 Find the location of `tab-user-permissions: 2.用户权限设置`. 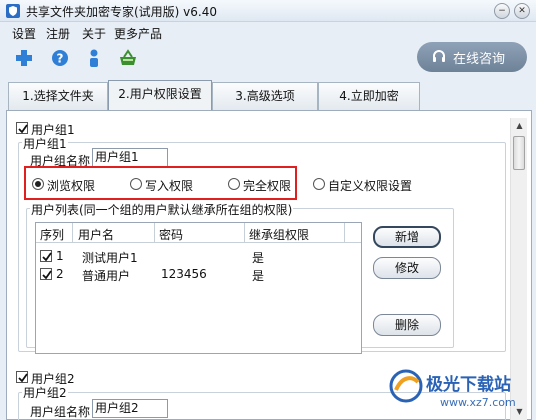

tab-user-permissions: 2.用户权限设置 is located at coordinates (160, 95).